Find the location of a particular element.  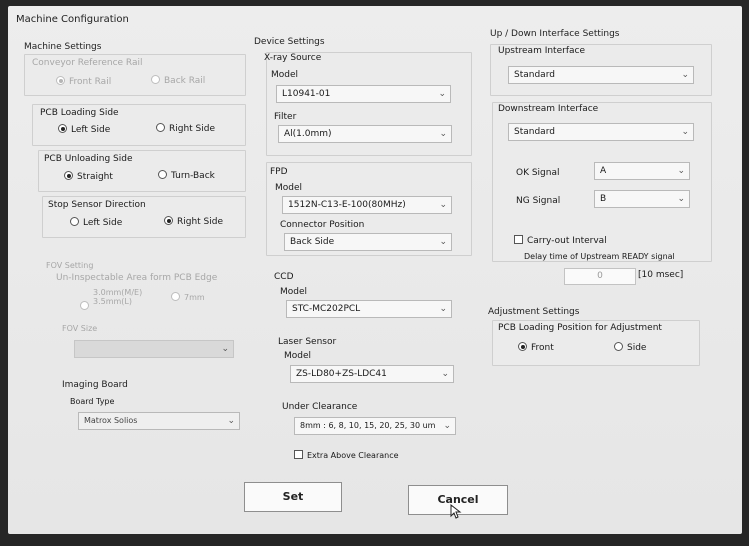

extra-above-clearance-checkbox: Extra Above Clearance is located at coordinates (346, 455).